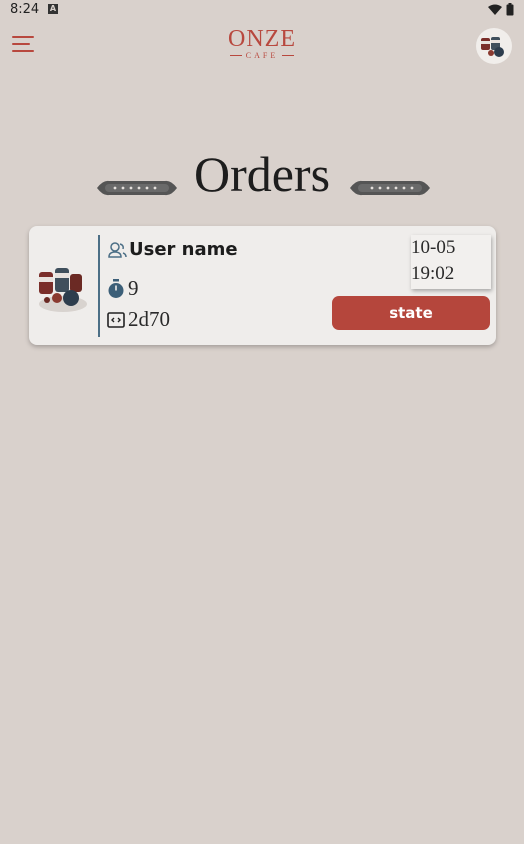  I want to click on order-date: 10-05, so click(433, 247).